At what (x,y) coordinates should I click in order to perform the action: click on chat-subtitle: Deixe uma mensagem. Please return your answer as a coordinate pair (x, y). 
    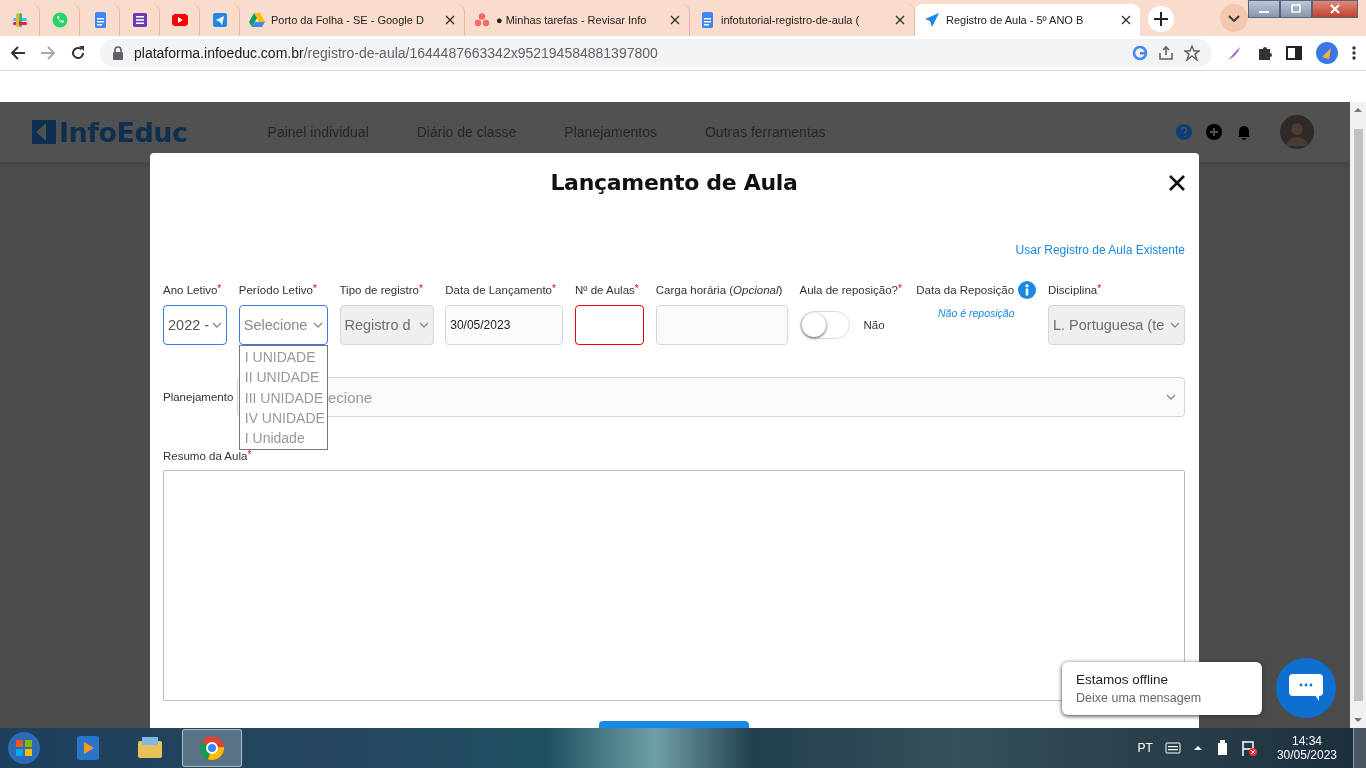
    Looking at the image, I should click on (1139, 697).